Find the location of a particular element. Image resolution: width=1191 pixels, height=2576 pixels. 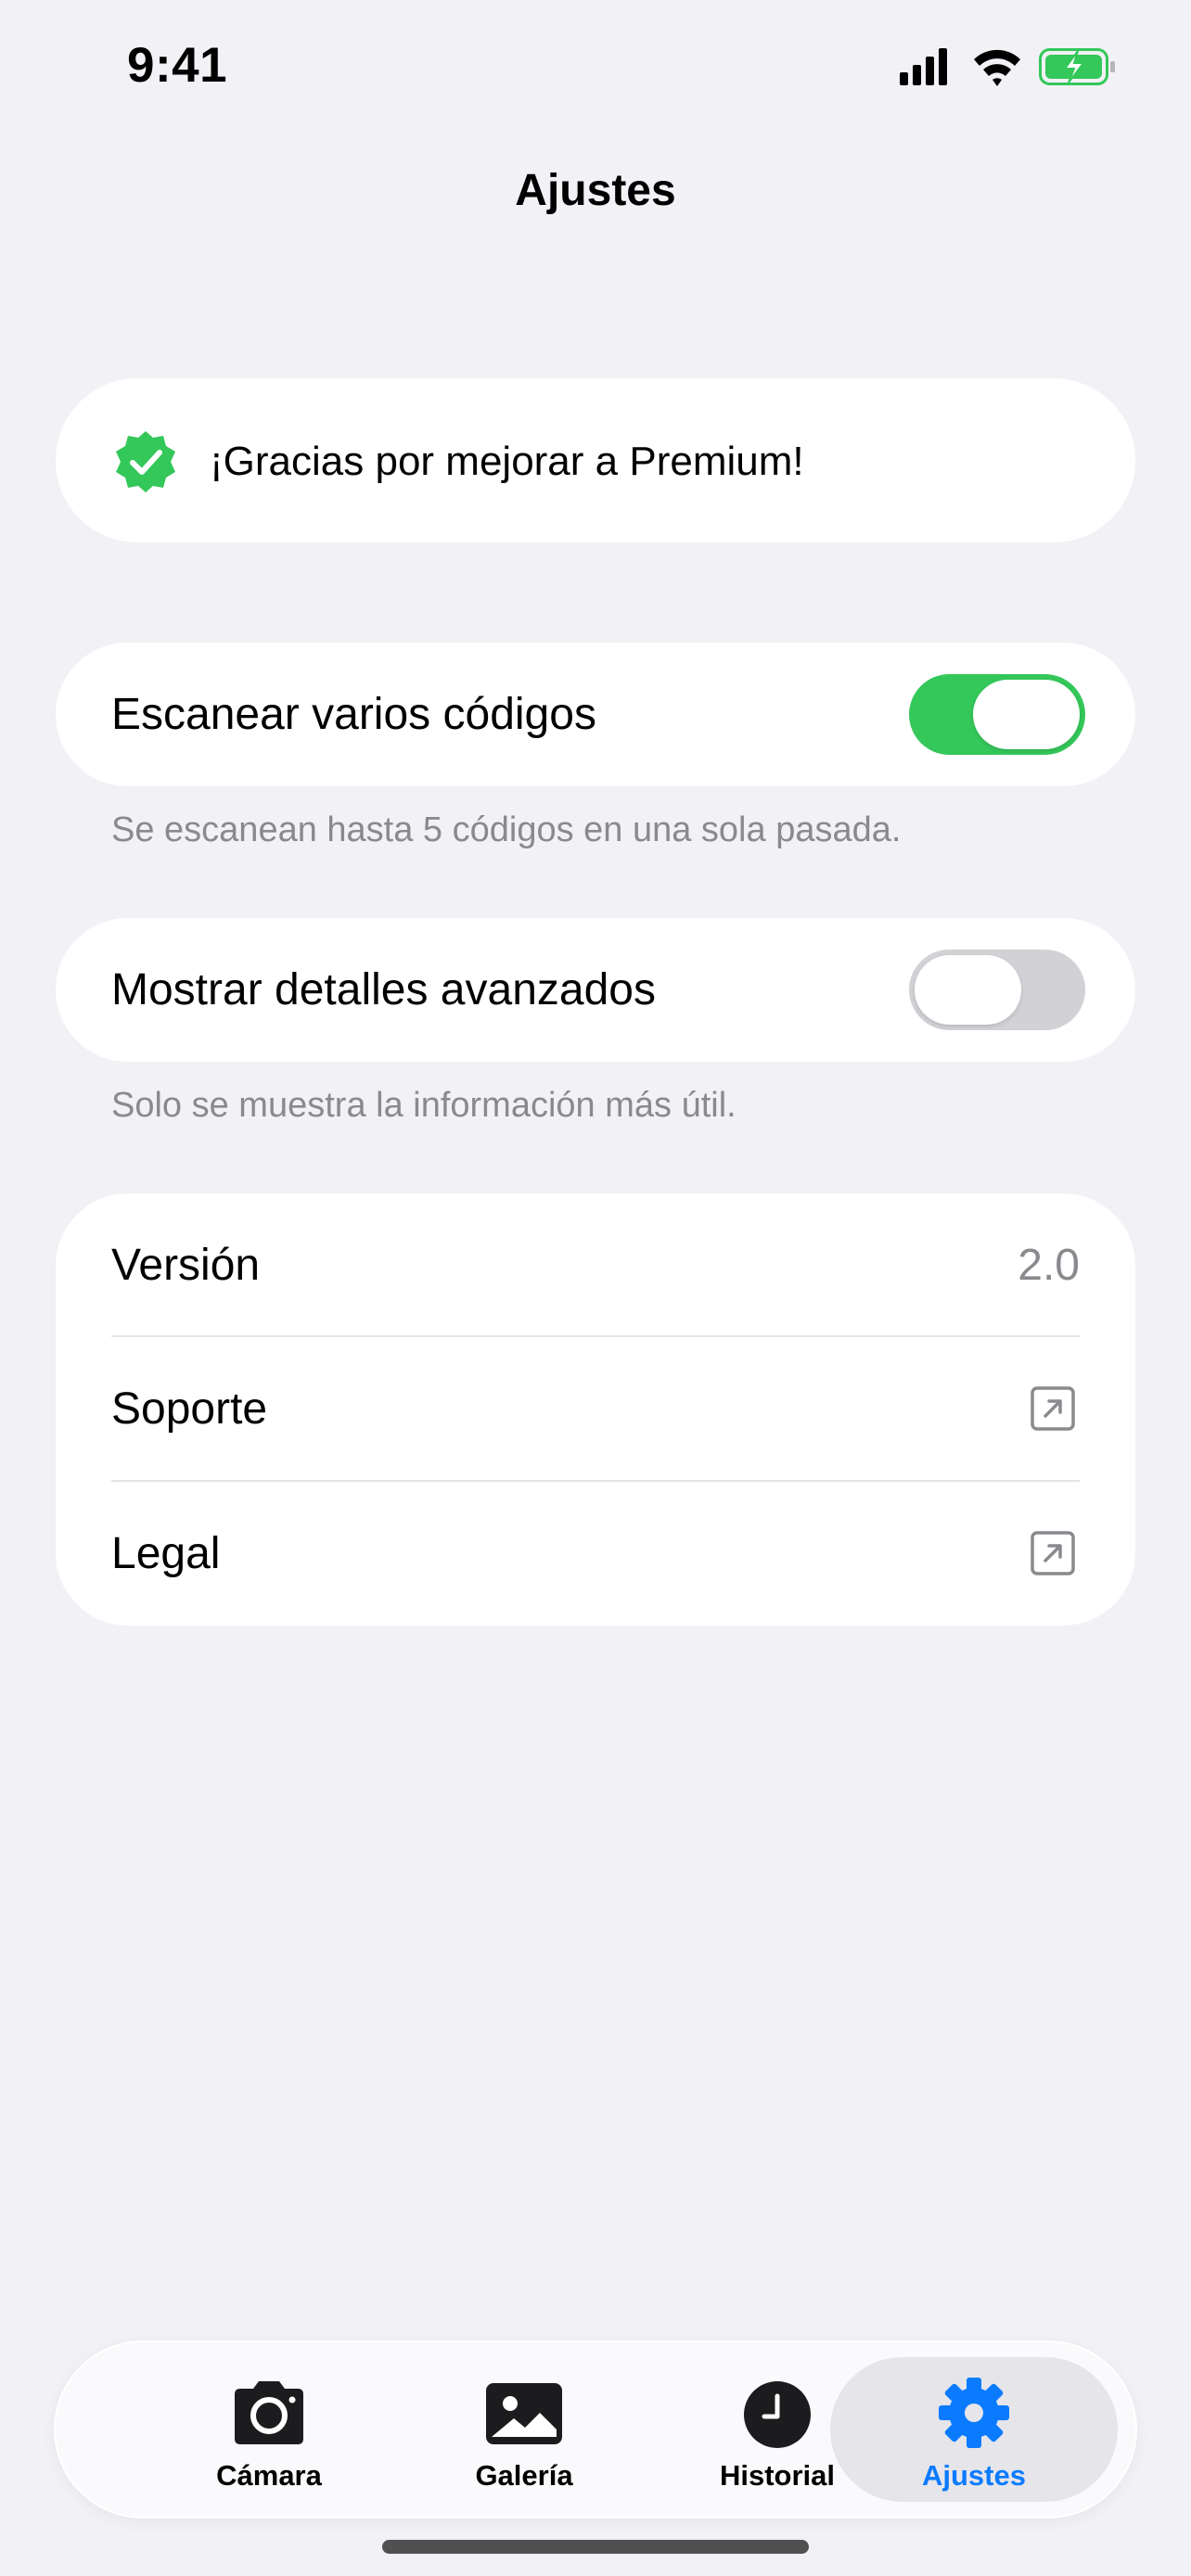

tab-label: Cámara is located at coordinates (269, 2475).